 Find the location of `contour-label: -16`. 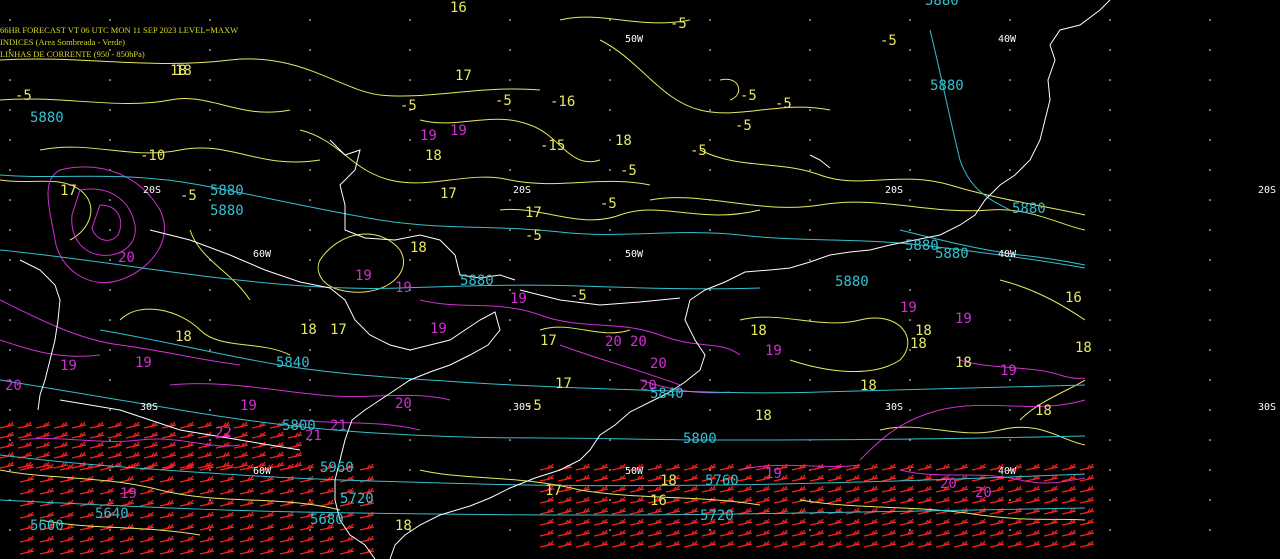

contour-label: -16 is located at coordinates (562, 102).